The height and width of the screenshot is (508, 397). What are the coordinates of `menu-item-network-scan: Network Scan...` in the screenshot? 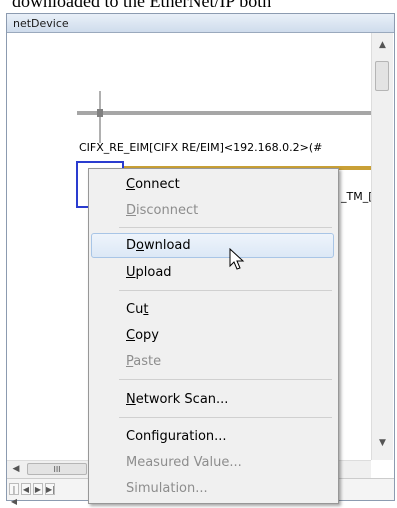 It's located at (212, 399).